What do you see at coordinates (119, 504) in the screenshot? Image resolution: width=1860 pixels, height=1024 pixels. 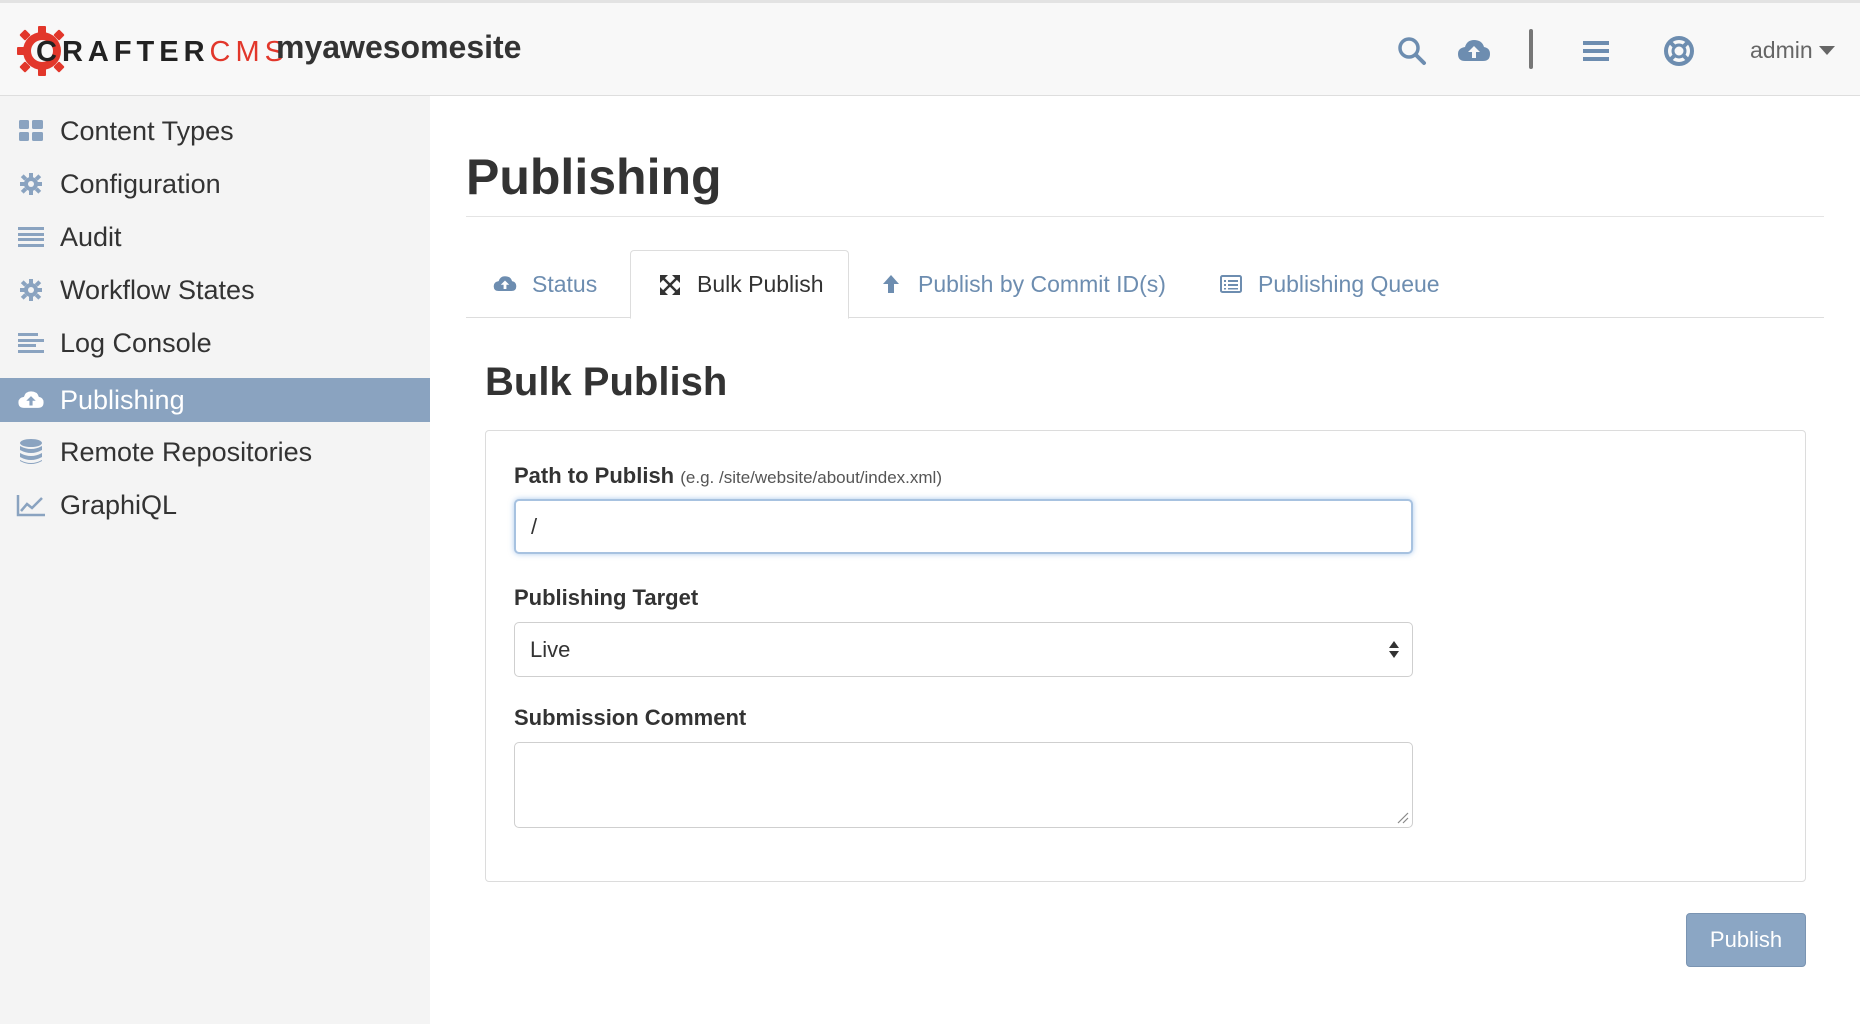 I see `sidebar-item-label: GraphiQL` at bounding box center [119, 504].